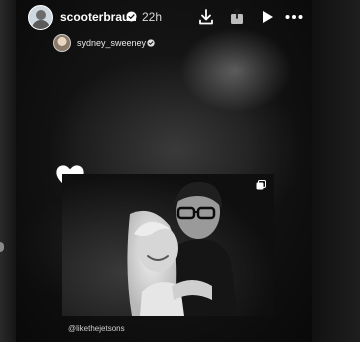 The width and height of the screenshot is (360, 342). Describe the element at coordinates (8, 171) in the screenshot. I see `previous-story-edge` at that location.